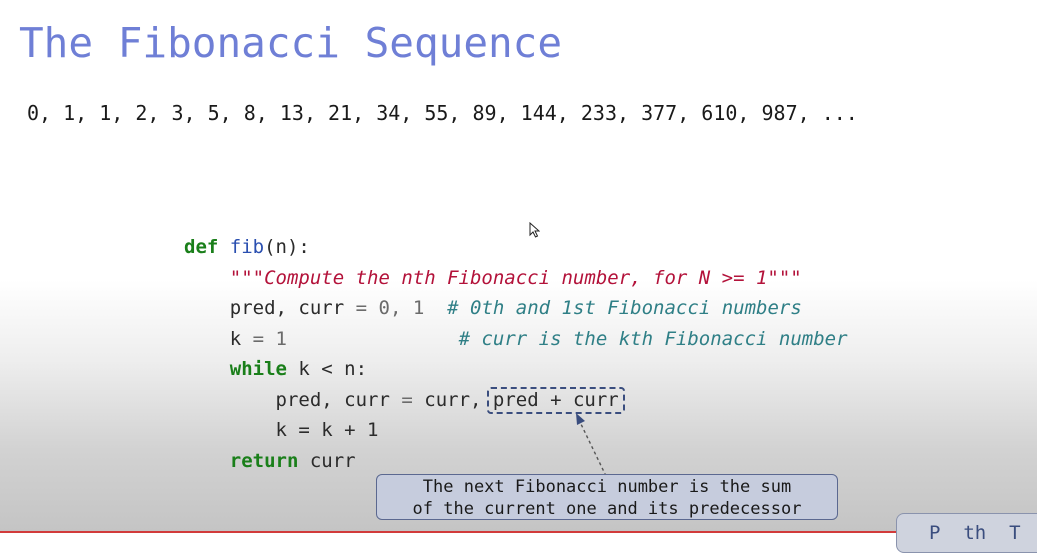  Describe the element at coordinates (327, 430) in the screenshot. I see `code-text: k = k + 1` at that location.